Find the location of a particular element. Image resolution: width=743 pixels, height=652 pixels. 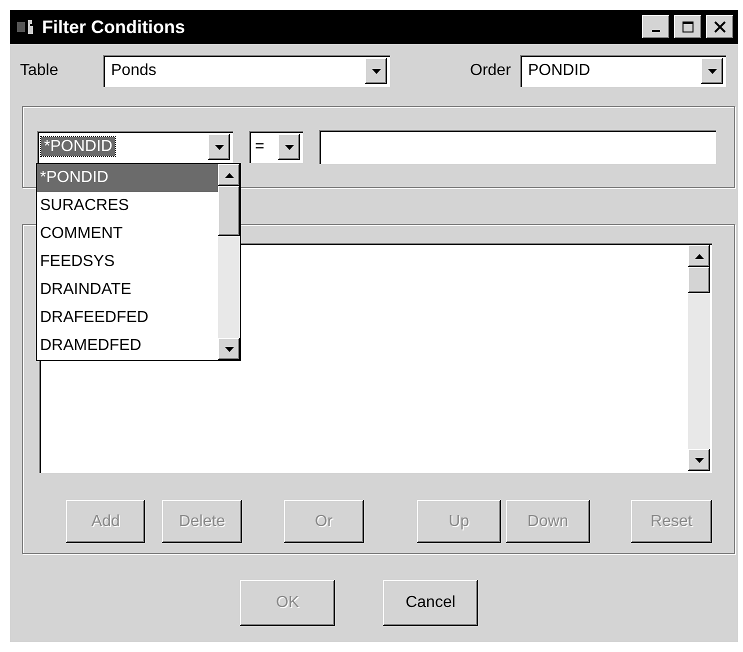

dropdown-option: DRAMEDFED is located at coordinates (127, 346).